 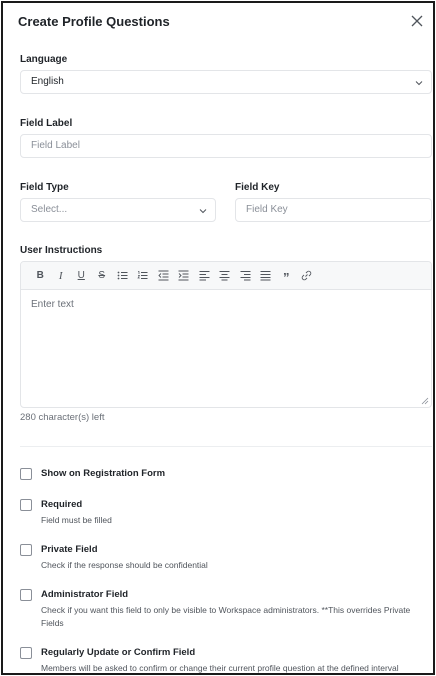 What do you see at coordinates (94, 21) in the screenshot?
I see `dialog-title: Create Profile Questions` at bounding box center [94, 21].